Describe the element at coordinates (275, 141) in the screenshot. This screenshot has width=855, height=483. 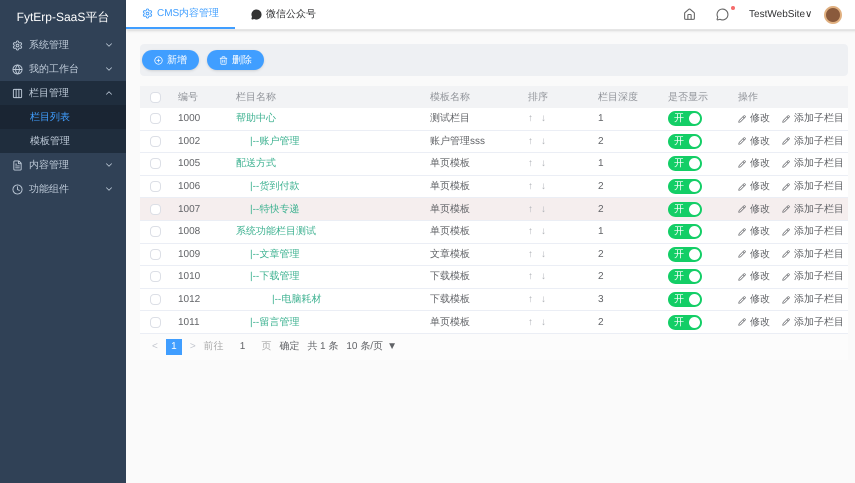
I see `category-link: |--账户管理` at that location.